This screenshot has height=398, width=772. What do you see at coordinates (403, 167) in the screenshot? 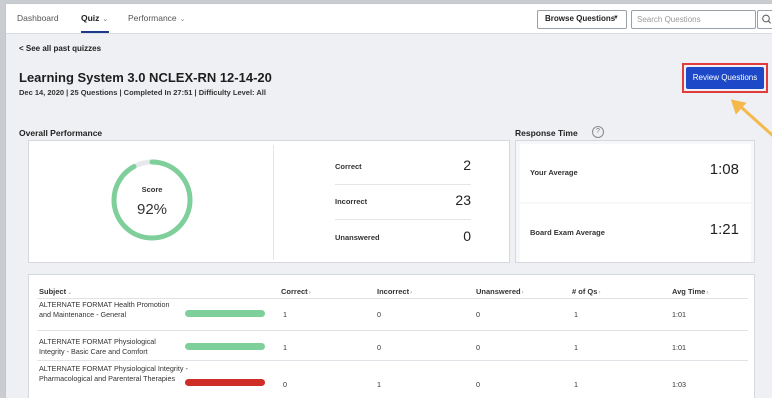
I see `correct-stat: Correct 2` at bounding box center [403, 167].